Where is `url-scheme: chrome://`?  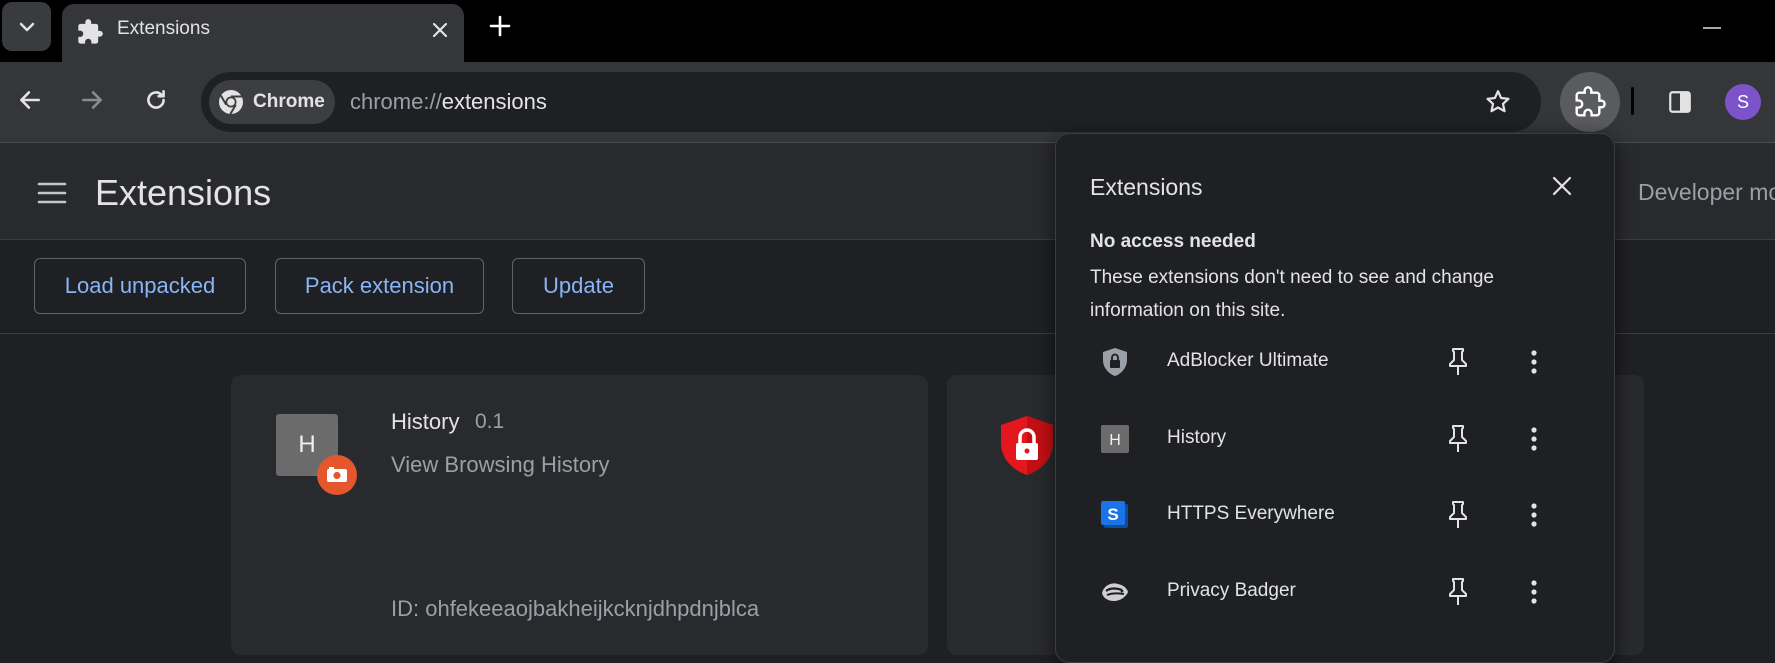
url-scheme: chrome:// is located at coordinates (396, 101).